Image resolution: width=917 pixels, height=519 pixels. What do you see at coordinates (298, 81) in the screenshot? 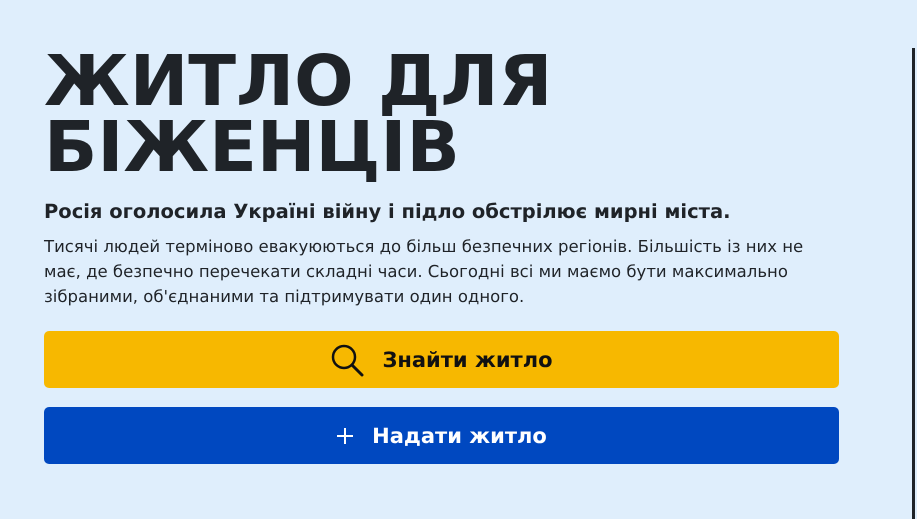
I see `page-title: ЖИТЛО ДЛЯ` at bounding box center [298, 81].